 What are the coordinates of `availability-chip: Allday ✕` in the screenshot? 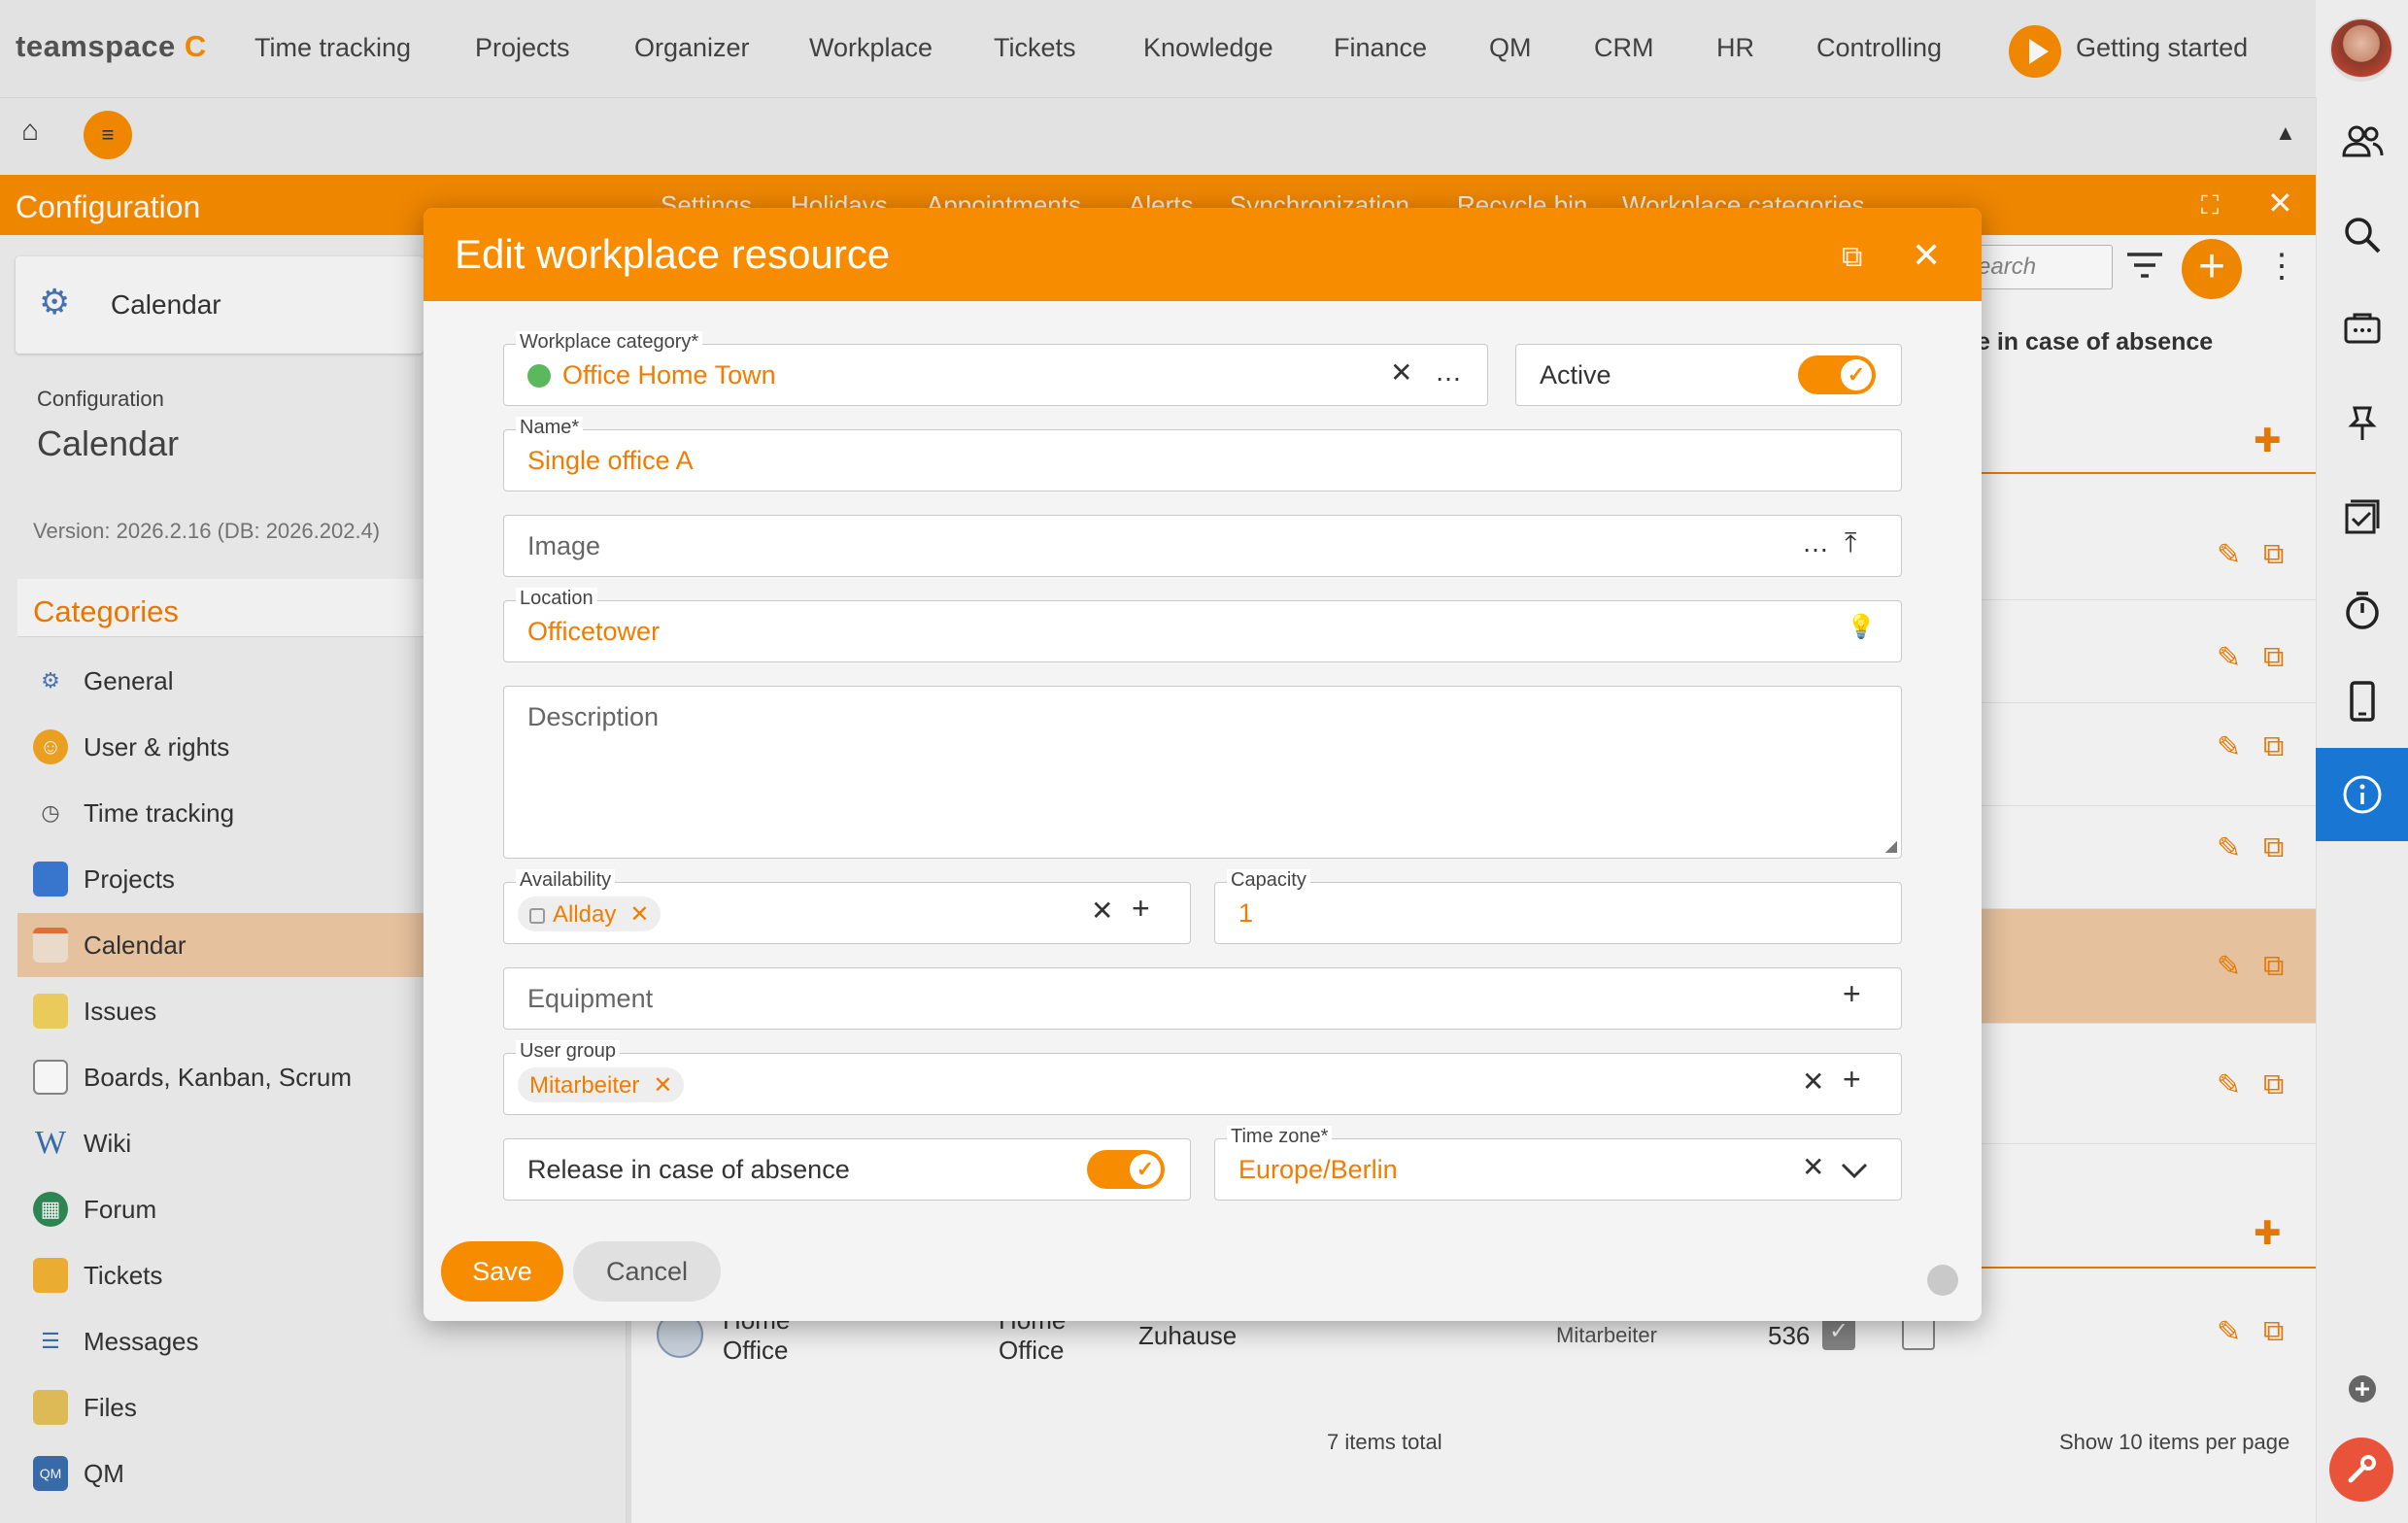 It's located at (589, 914).